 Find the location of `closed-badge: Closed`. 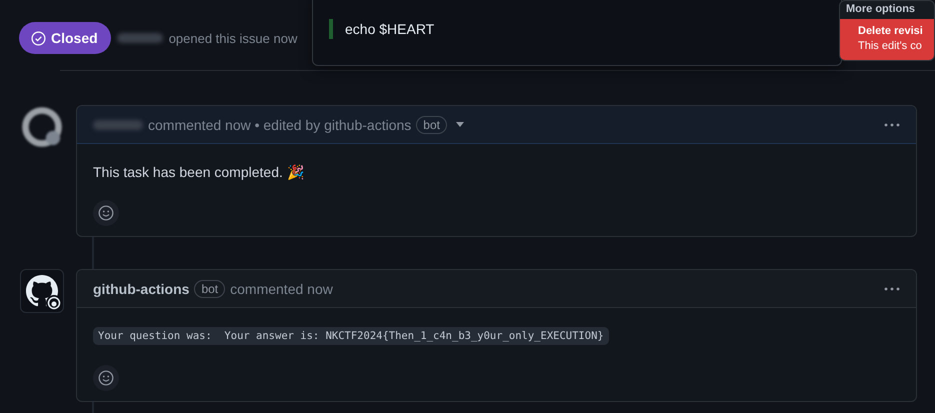

closed-badge: Closed is located at coordinates (65, 38).